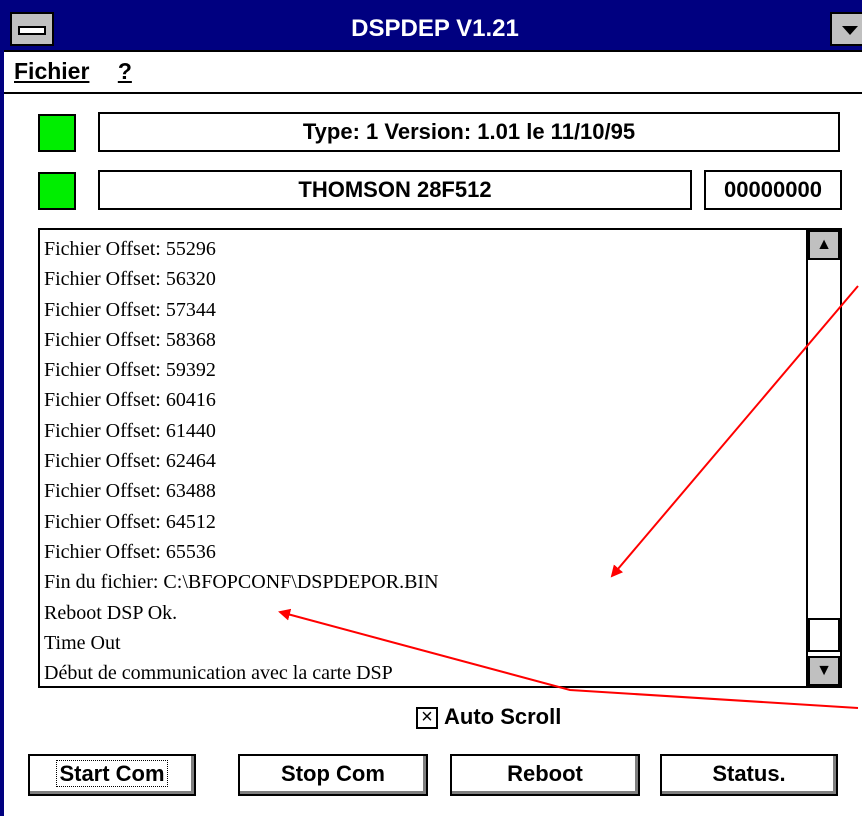  I want to click on title-bar: DSPDEP V1.21, so click(433, 26).